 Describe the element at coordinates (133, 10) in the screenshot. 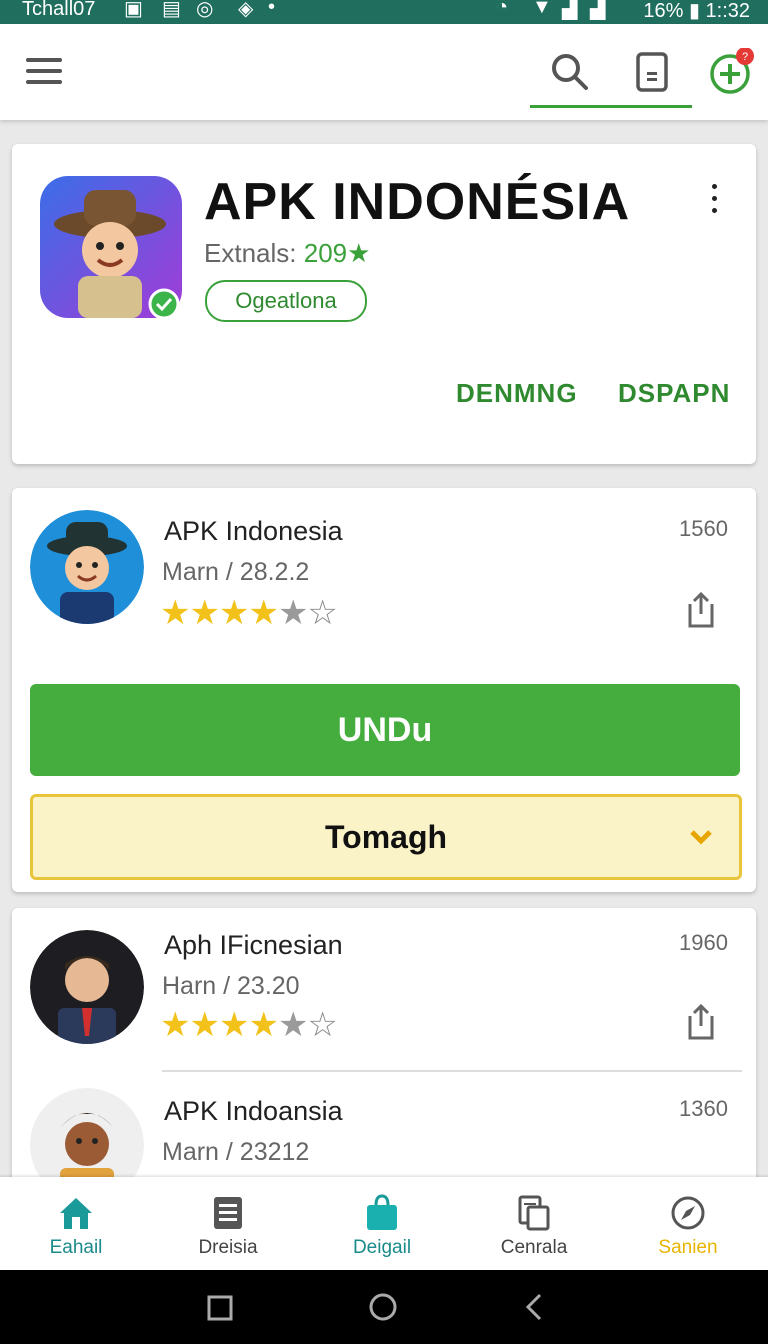

I see `notification-icon: ▣` at that location.